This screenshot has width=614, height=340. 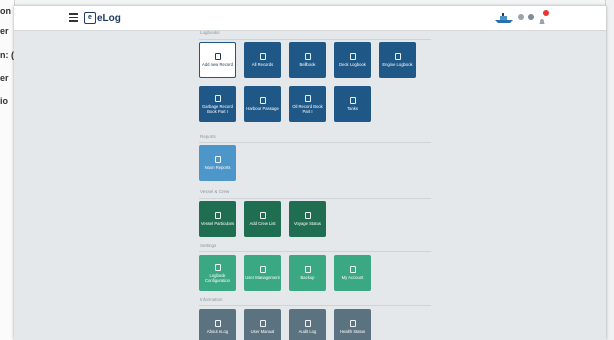 What do you see at coordinates (546, 13) in the screenshot?
I see `notification-badge` at bounding box center [546, 13].